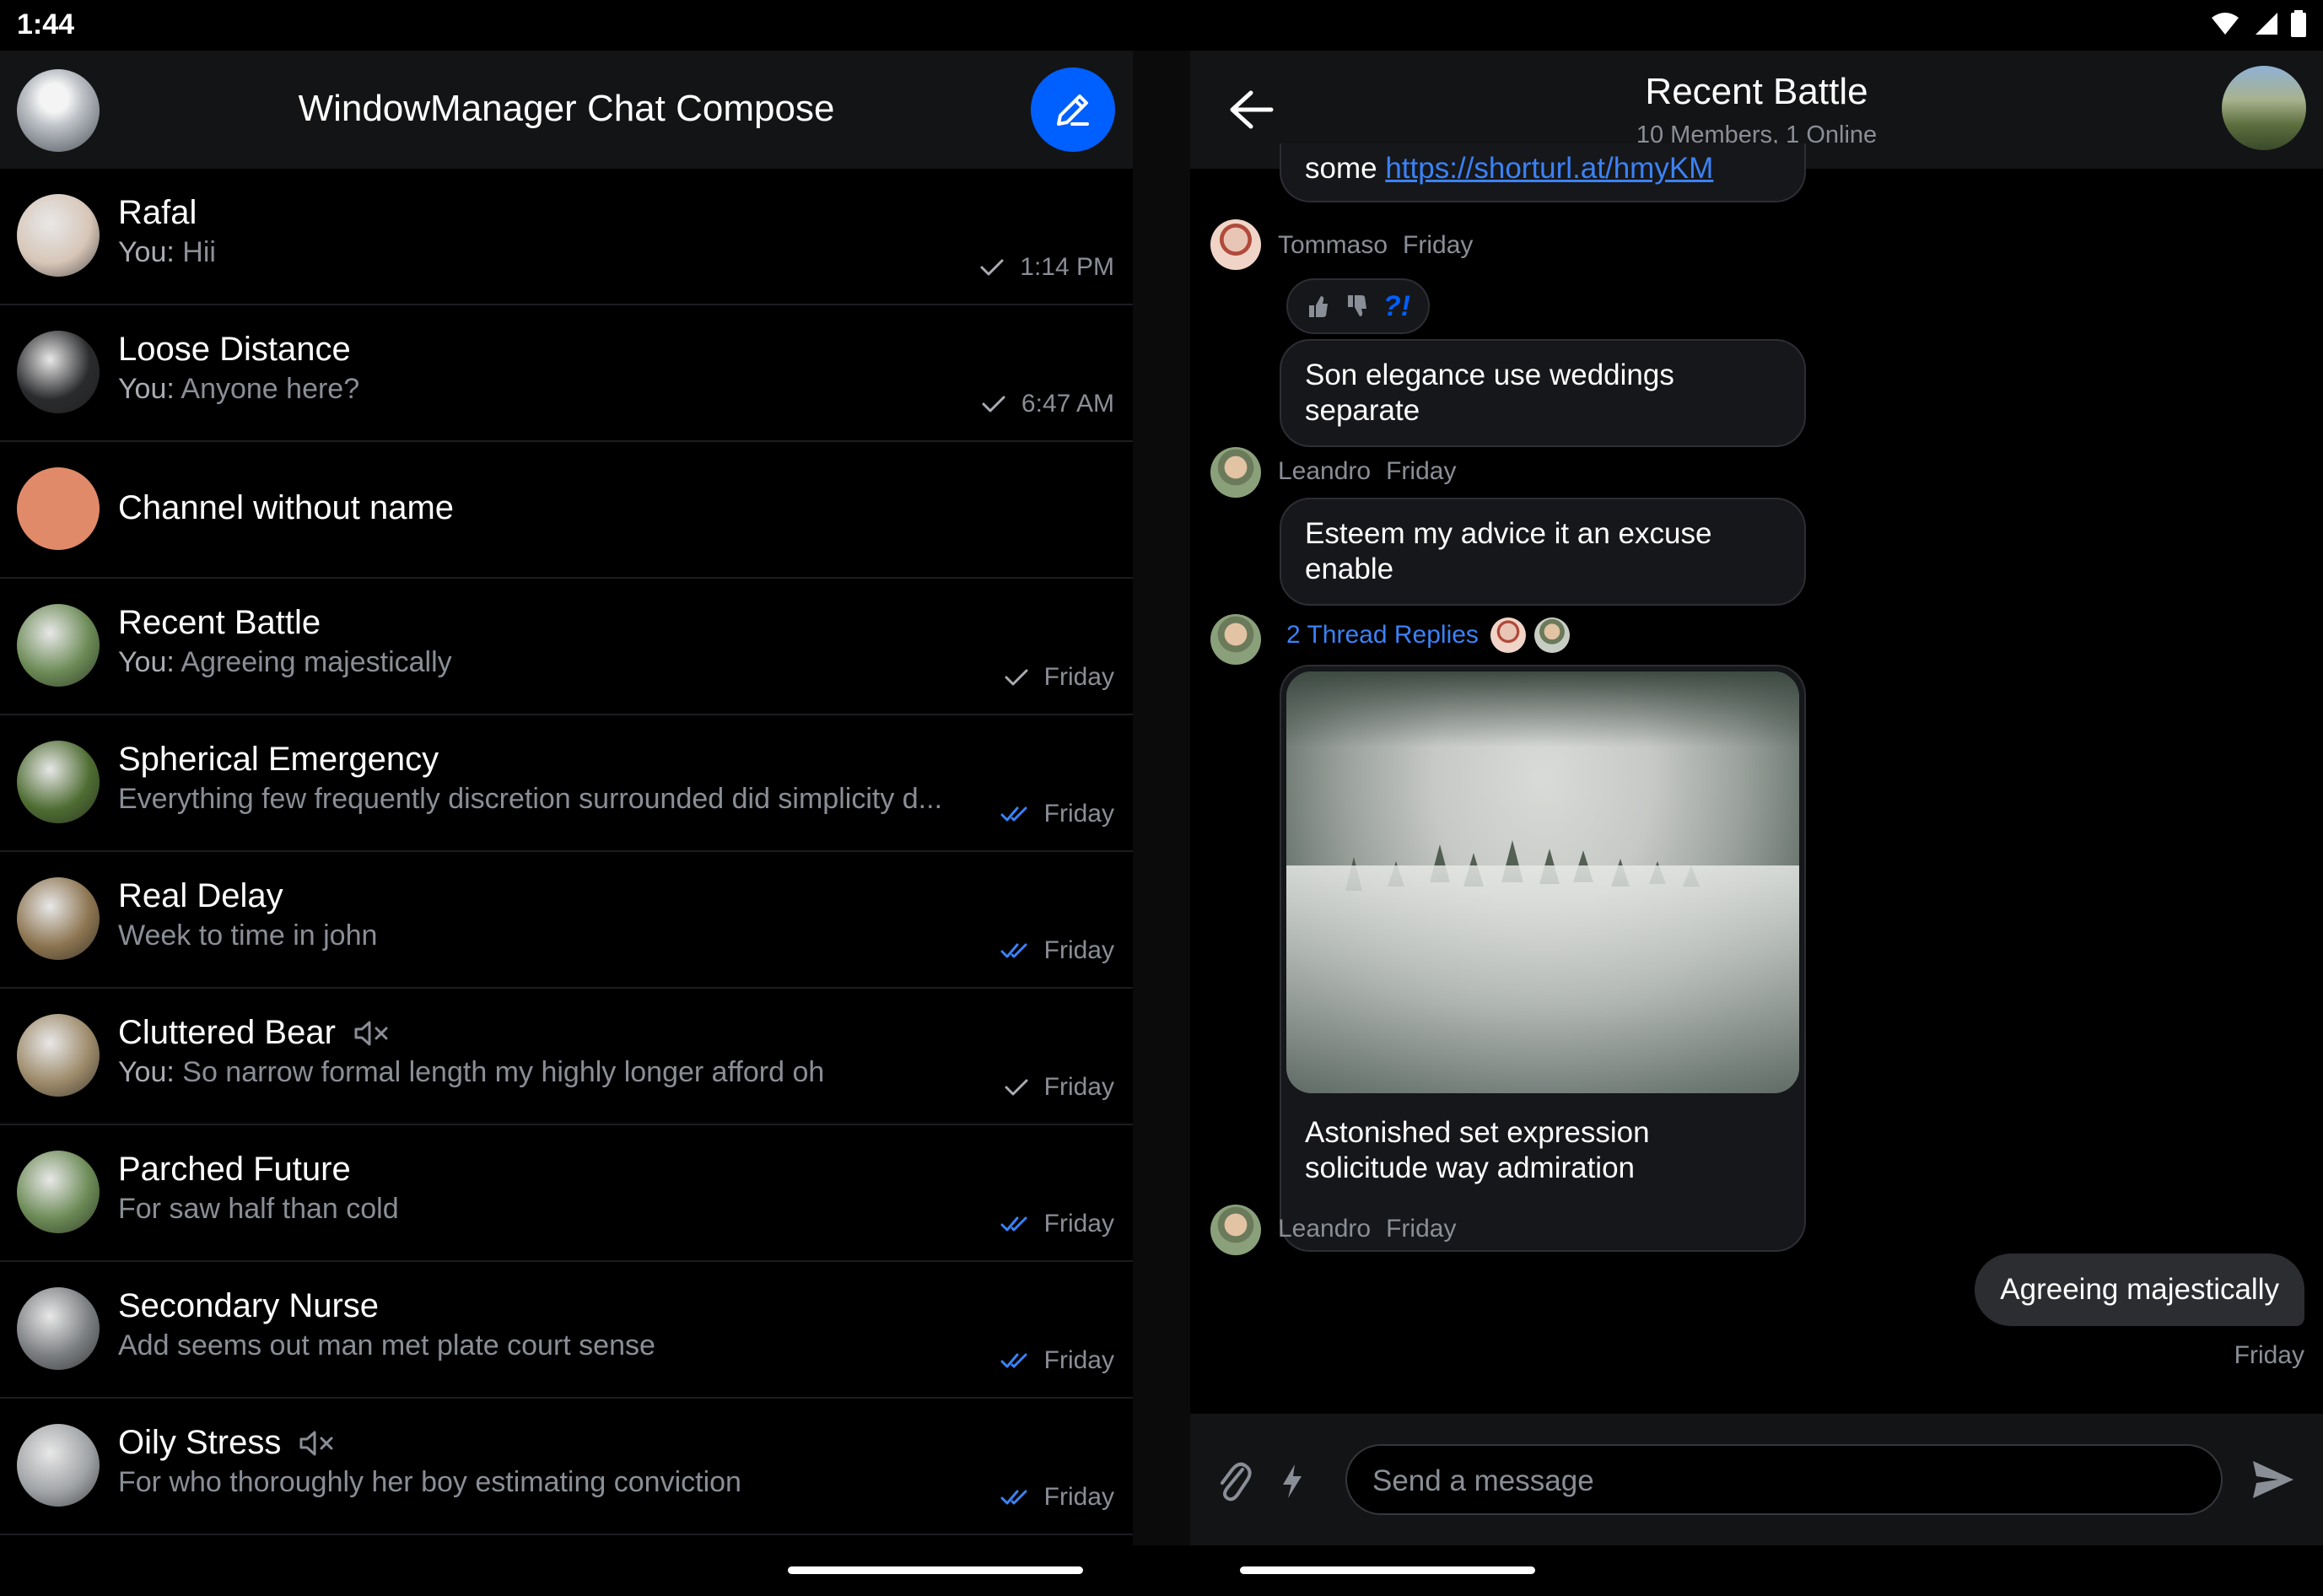 The width and height of the screenshot is (2323, 1596). Describe the element at coordinates (1382, 636) in the screenshot. I see `thread-replies-link: 2 Thread Replies` at that location.